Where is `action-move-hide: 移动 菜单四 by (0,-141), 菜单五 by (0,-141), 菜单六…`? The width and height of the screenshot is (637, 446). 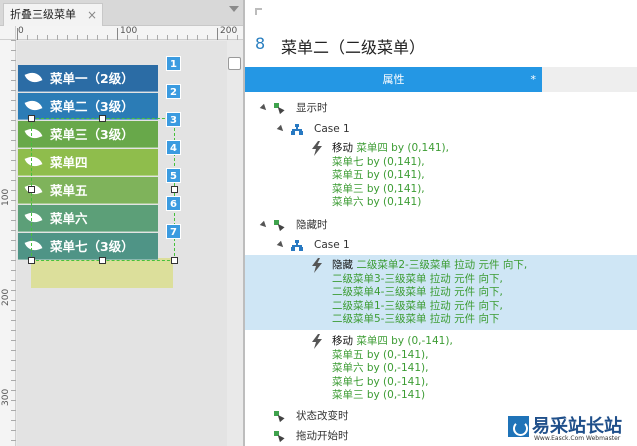
action-move-hide: 移动 菜单四 by (0,-141), 菜单五 by (0,-141), 菜单六… is located at coordinates (392, 369).